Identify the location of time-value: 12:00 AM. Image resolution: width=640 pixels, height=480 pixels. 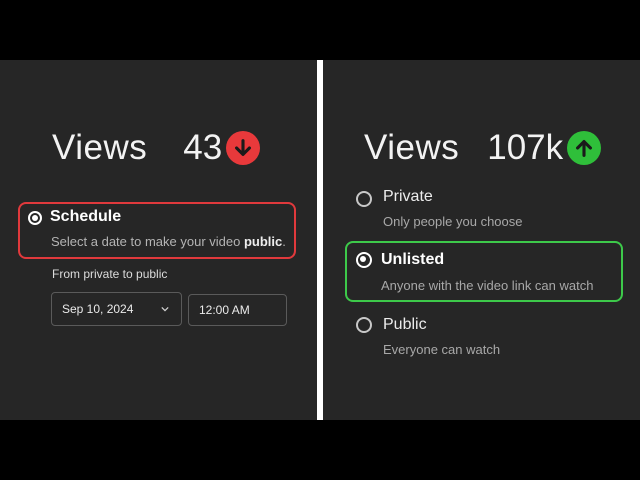
(224, 310).